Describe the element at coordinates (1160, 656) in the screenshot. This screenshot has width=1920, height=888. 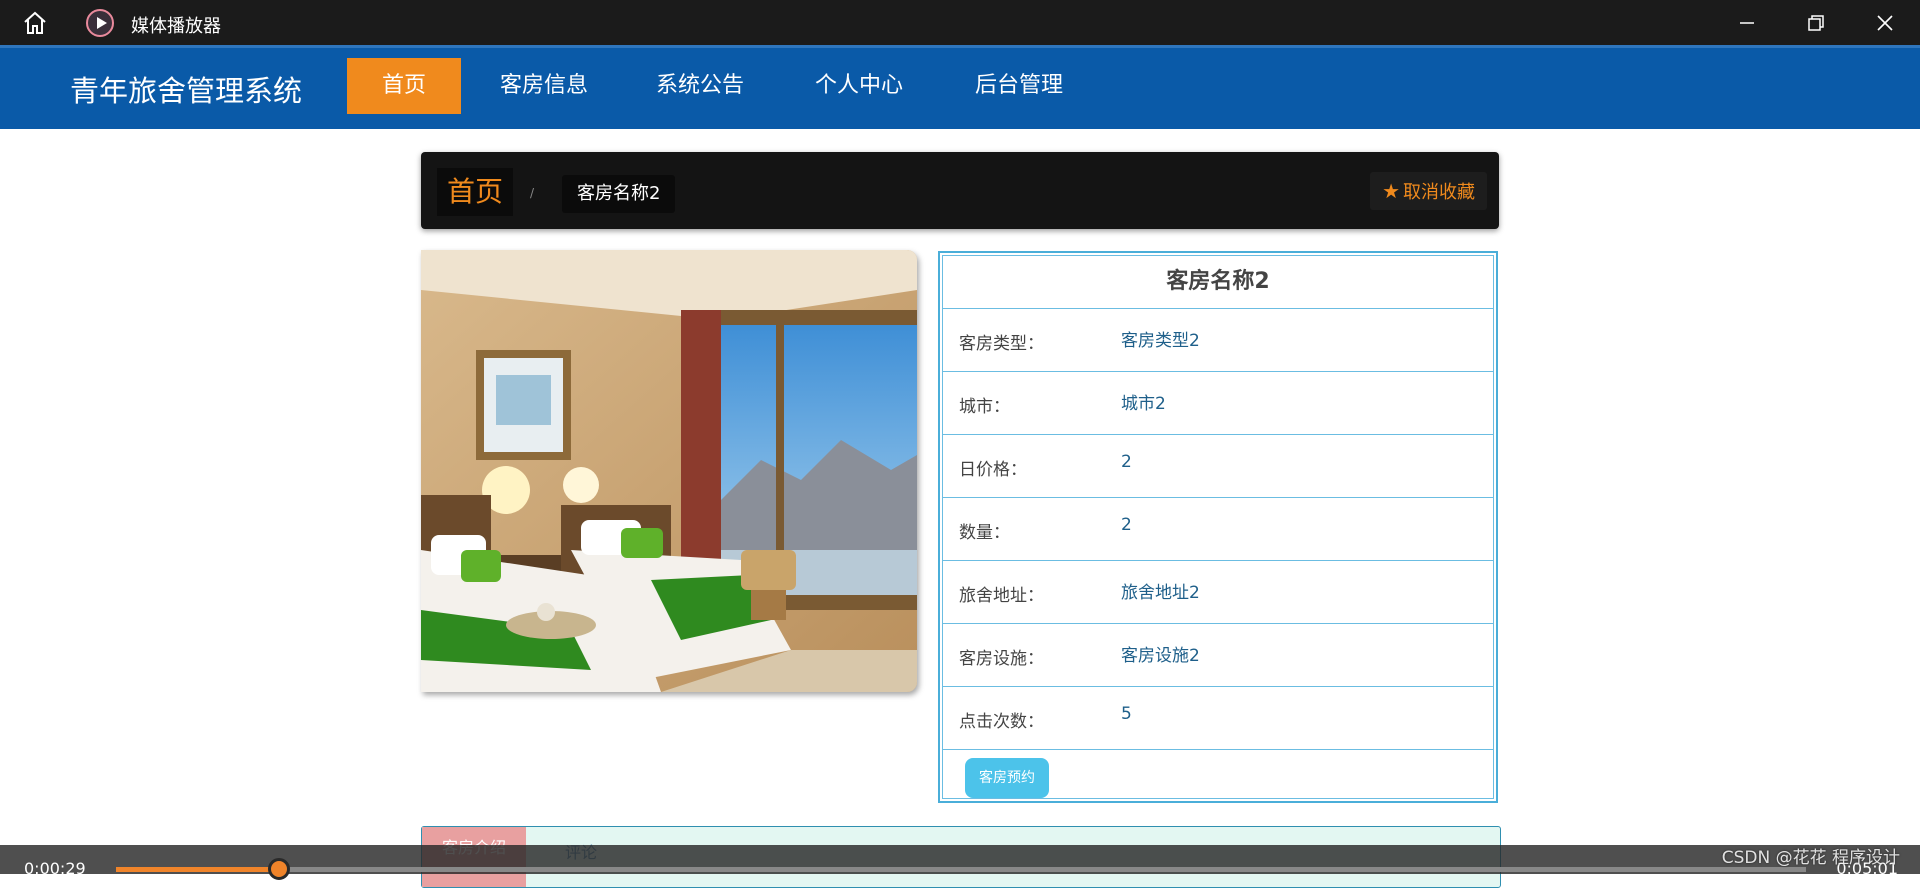
I see `detail-value: 客房设施2` at that location.